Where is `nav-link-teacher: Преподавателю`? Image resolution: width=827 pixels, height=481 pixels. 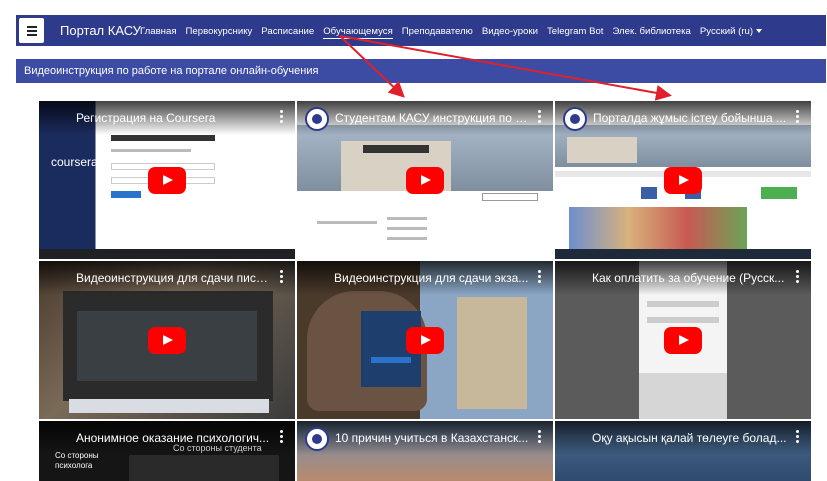
nav-link-teacher: Преподавателю is located at coordinates (437, 32).